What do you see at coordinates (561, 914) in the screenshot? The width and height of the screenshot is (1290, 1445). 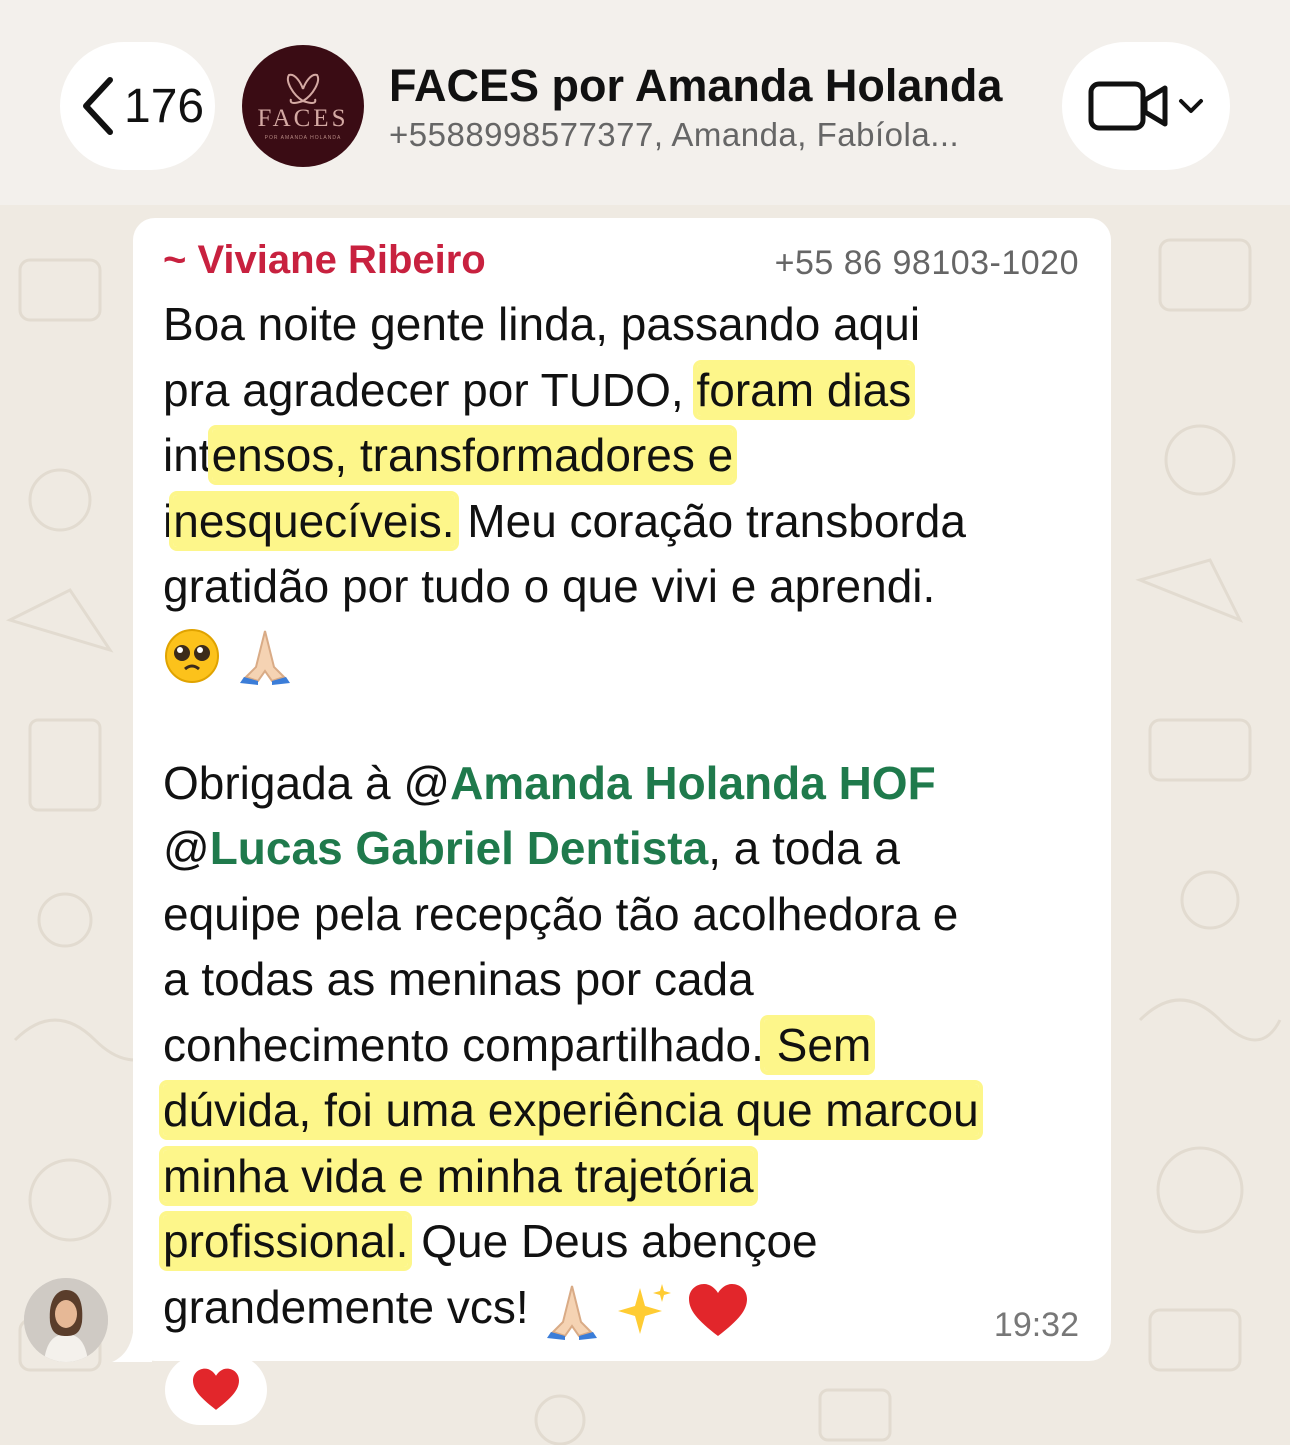 I see `message-line: equipe pela recepção tão acolhedora e` at bounding box center [561, 914].